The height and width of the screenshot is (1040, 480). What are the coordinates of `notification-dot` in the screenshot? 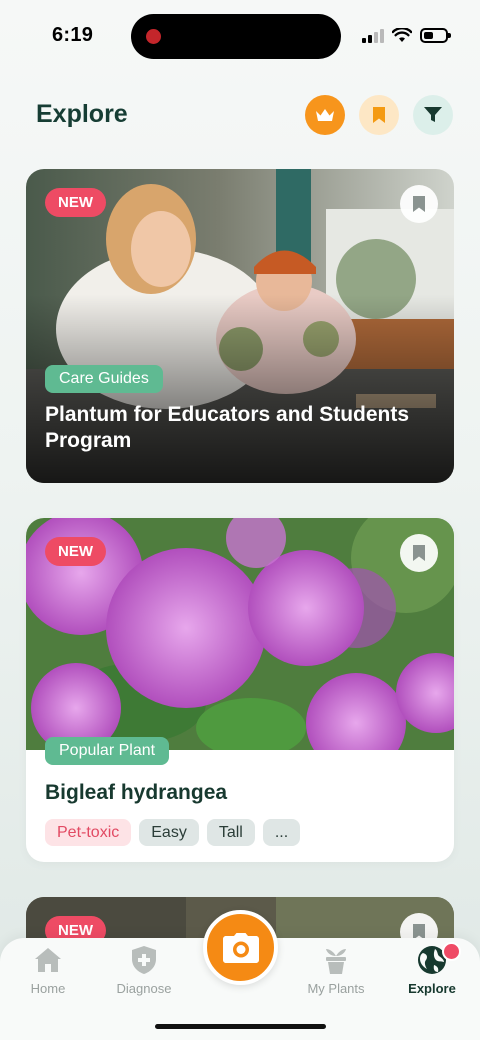 It's located at (451, 951).